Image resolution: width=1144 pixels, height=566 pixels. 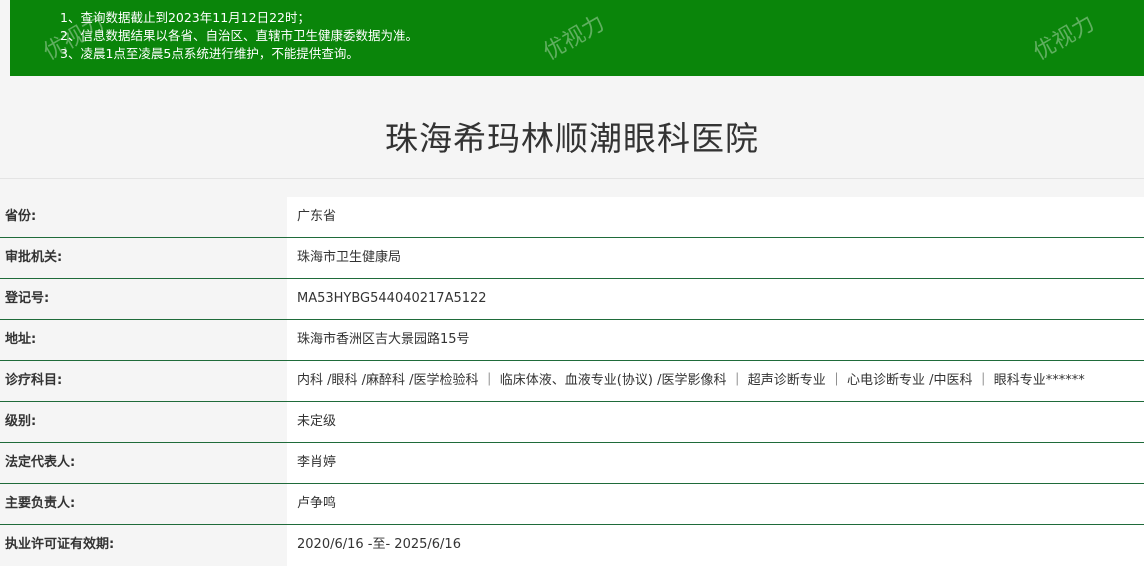 I want to click on row-label: 登记号:, so click(x=143, y=299).